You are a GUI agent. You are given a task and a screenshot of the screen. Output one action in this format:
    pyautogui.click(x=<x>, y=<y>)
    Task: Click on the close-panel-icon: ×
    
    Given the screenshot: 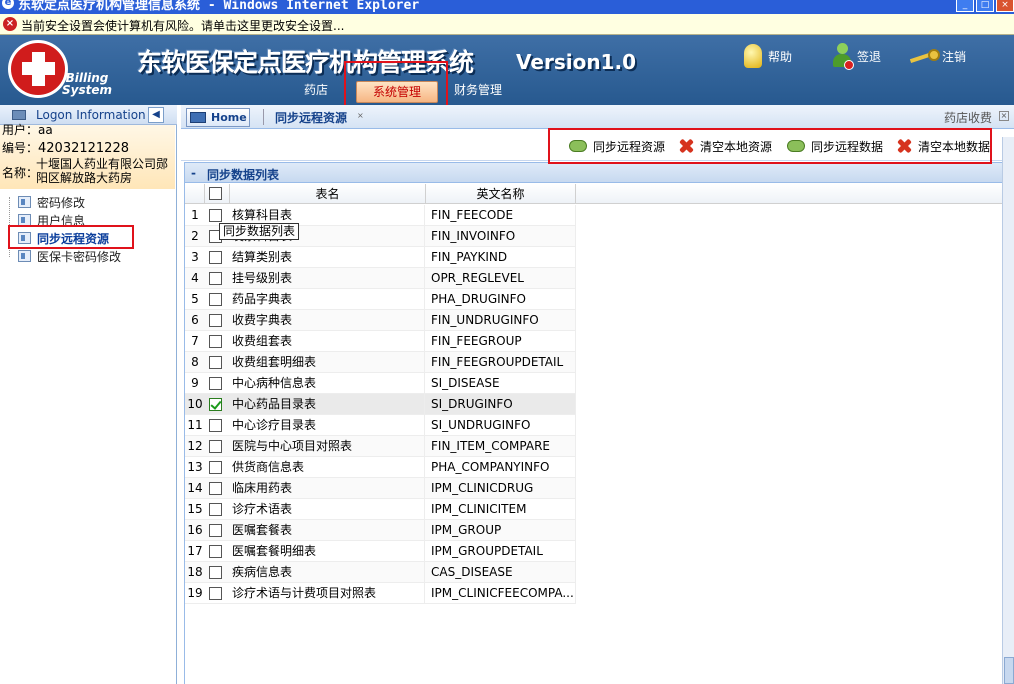 What is the action you would take?
    pyautogui.click(x=1004, y=116)
    